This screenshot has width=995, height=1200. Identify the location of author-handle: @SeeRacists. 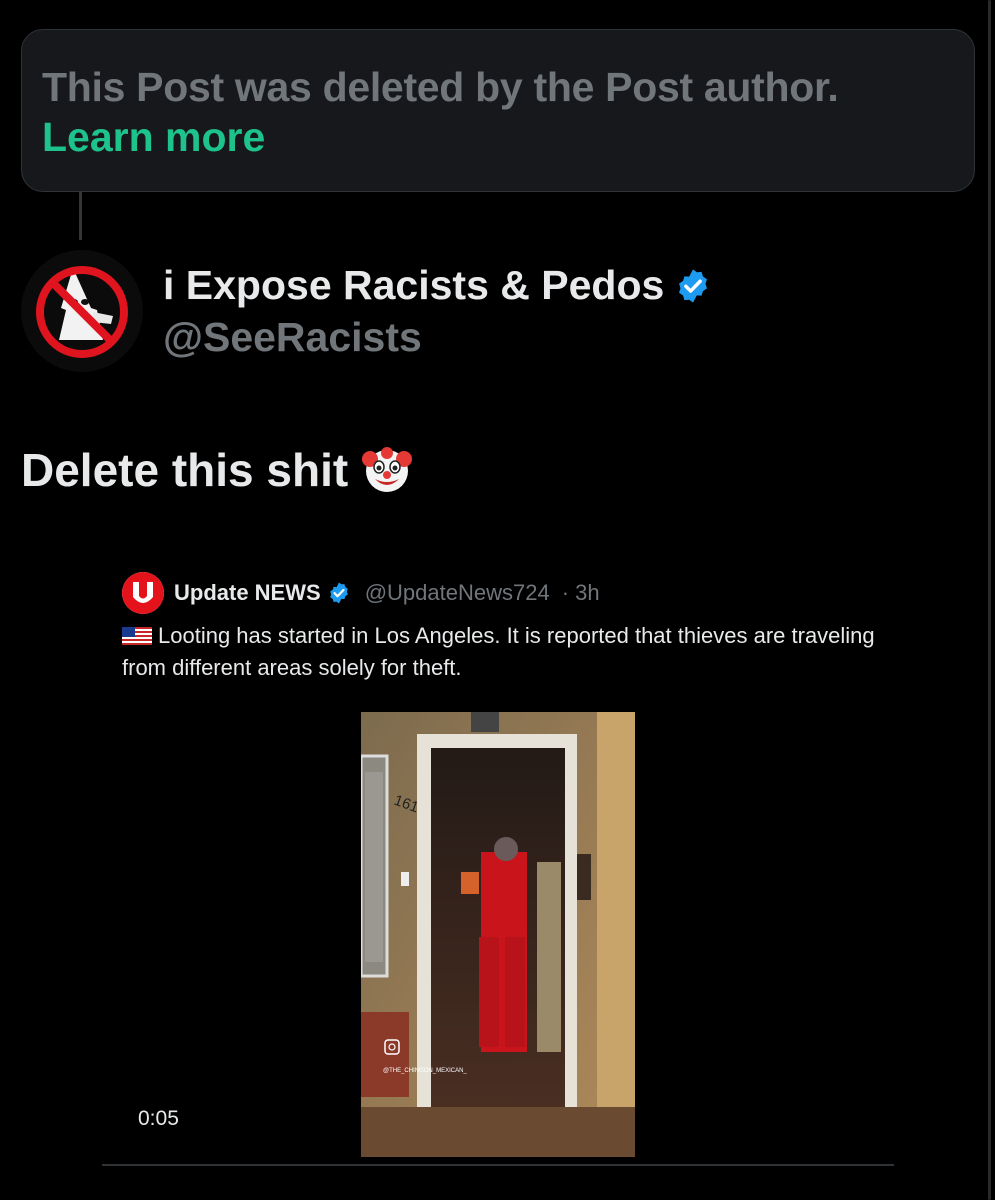
(292, 337).